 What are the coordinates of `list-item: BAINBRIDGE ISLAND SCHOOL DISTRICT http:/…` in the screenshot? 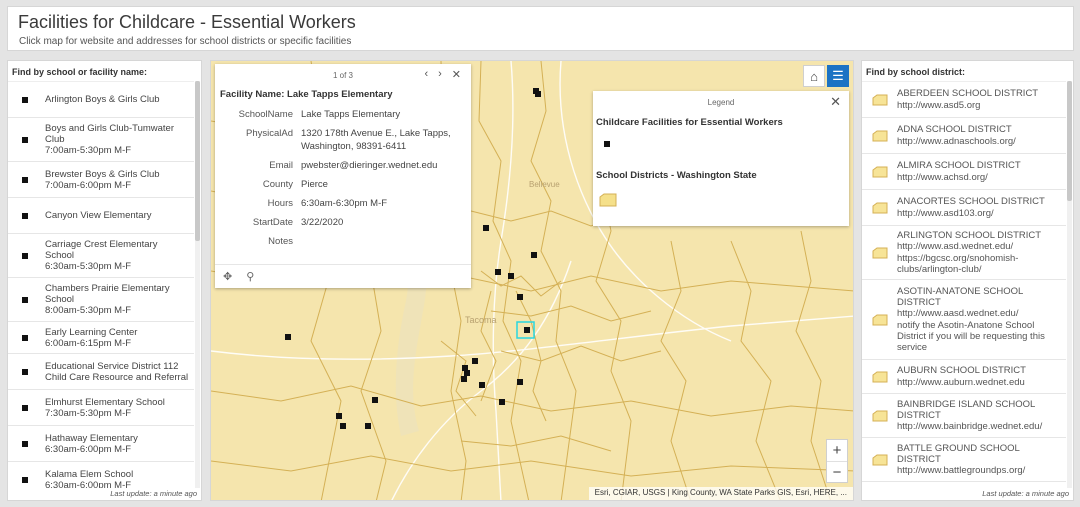 It's located at (964, 416).